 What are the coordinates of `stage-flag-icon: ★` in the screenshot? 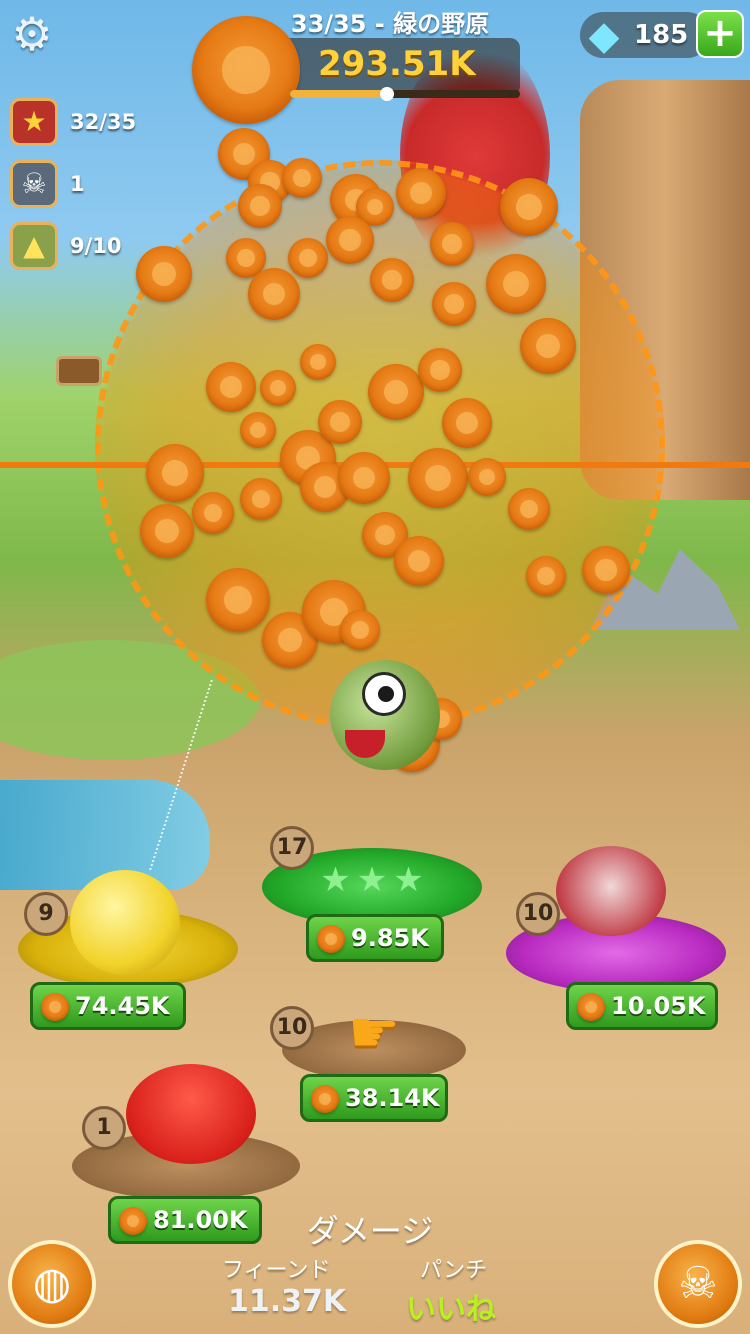 It's located at (34, 122).